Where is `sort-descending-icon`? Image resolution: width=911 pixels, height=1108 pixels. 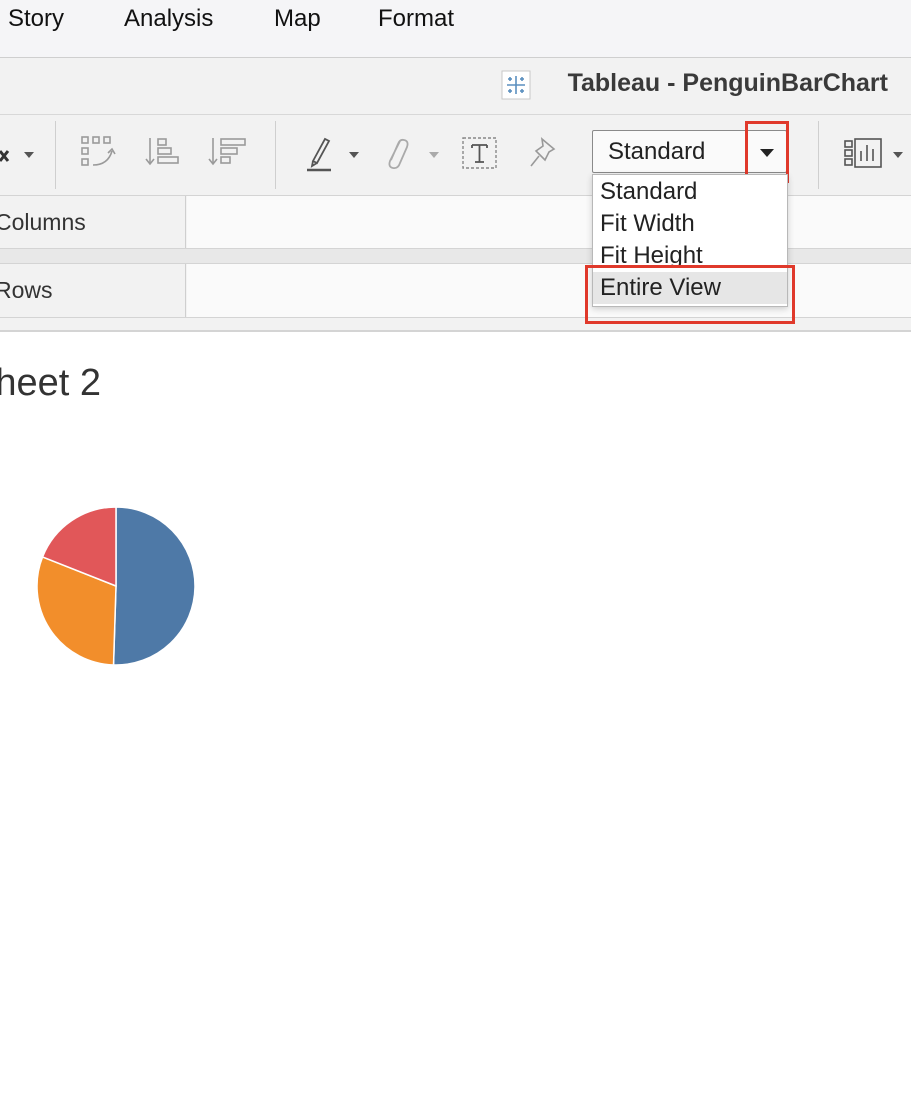 sort-descending-icon is located at coordinates (229, 154).